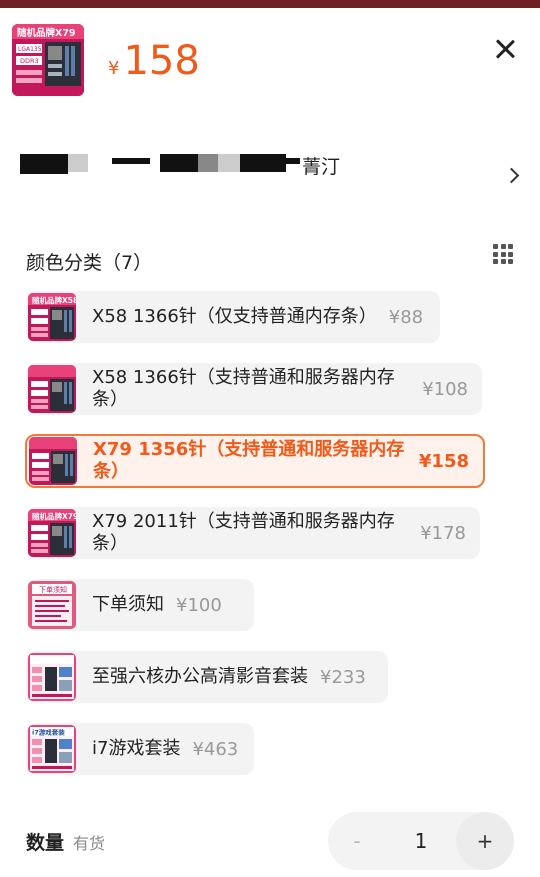 The image size is (540, 877). Describe the element at coordinates (199, 605) in the screenshot. I see `option-price: ¥100` at that location.